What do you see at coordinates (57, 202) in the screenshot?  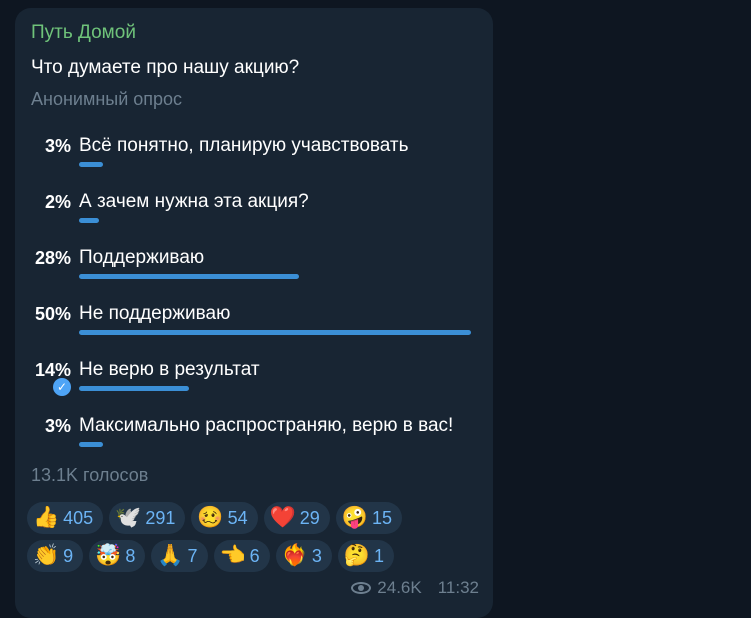 I see `poll-option-percent: 2%` at bounding box center [57, 202].